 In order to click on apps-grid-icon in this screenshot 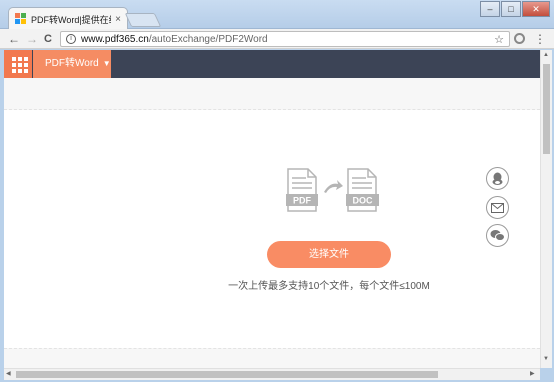, I will do `click(18, 64)`.